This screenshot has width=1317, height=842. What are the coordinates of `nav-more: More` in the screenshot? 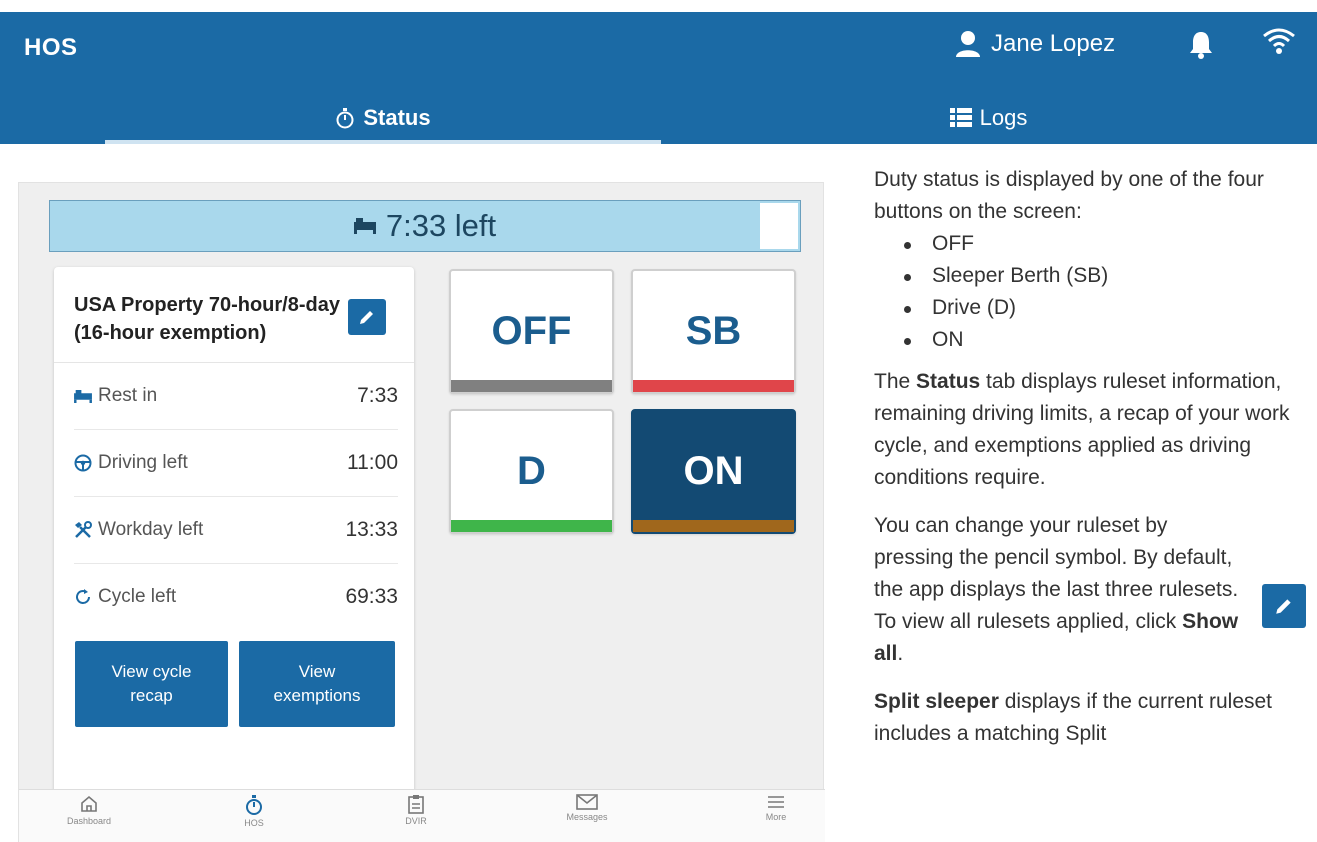 It's located at (776, 808).